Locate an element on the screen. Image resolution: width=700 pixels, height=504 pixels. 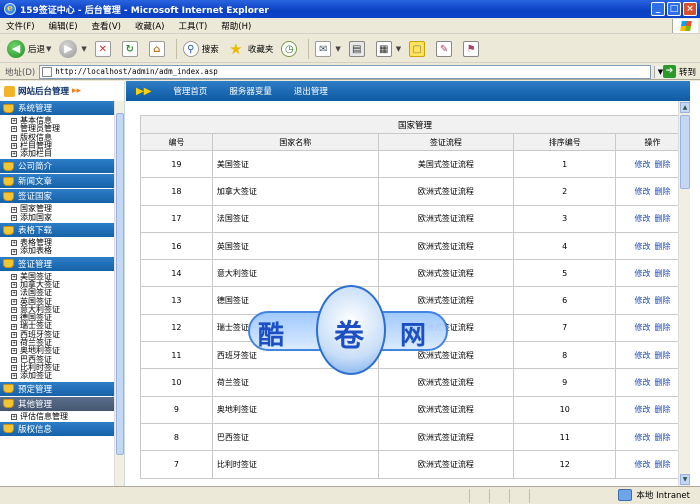
sidebar-section-title: 公司简介 is located at coordinates (35, 167).